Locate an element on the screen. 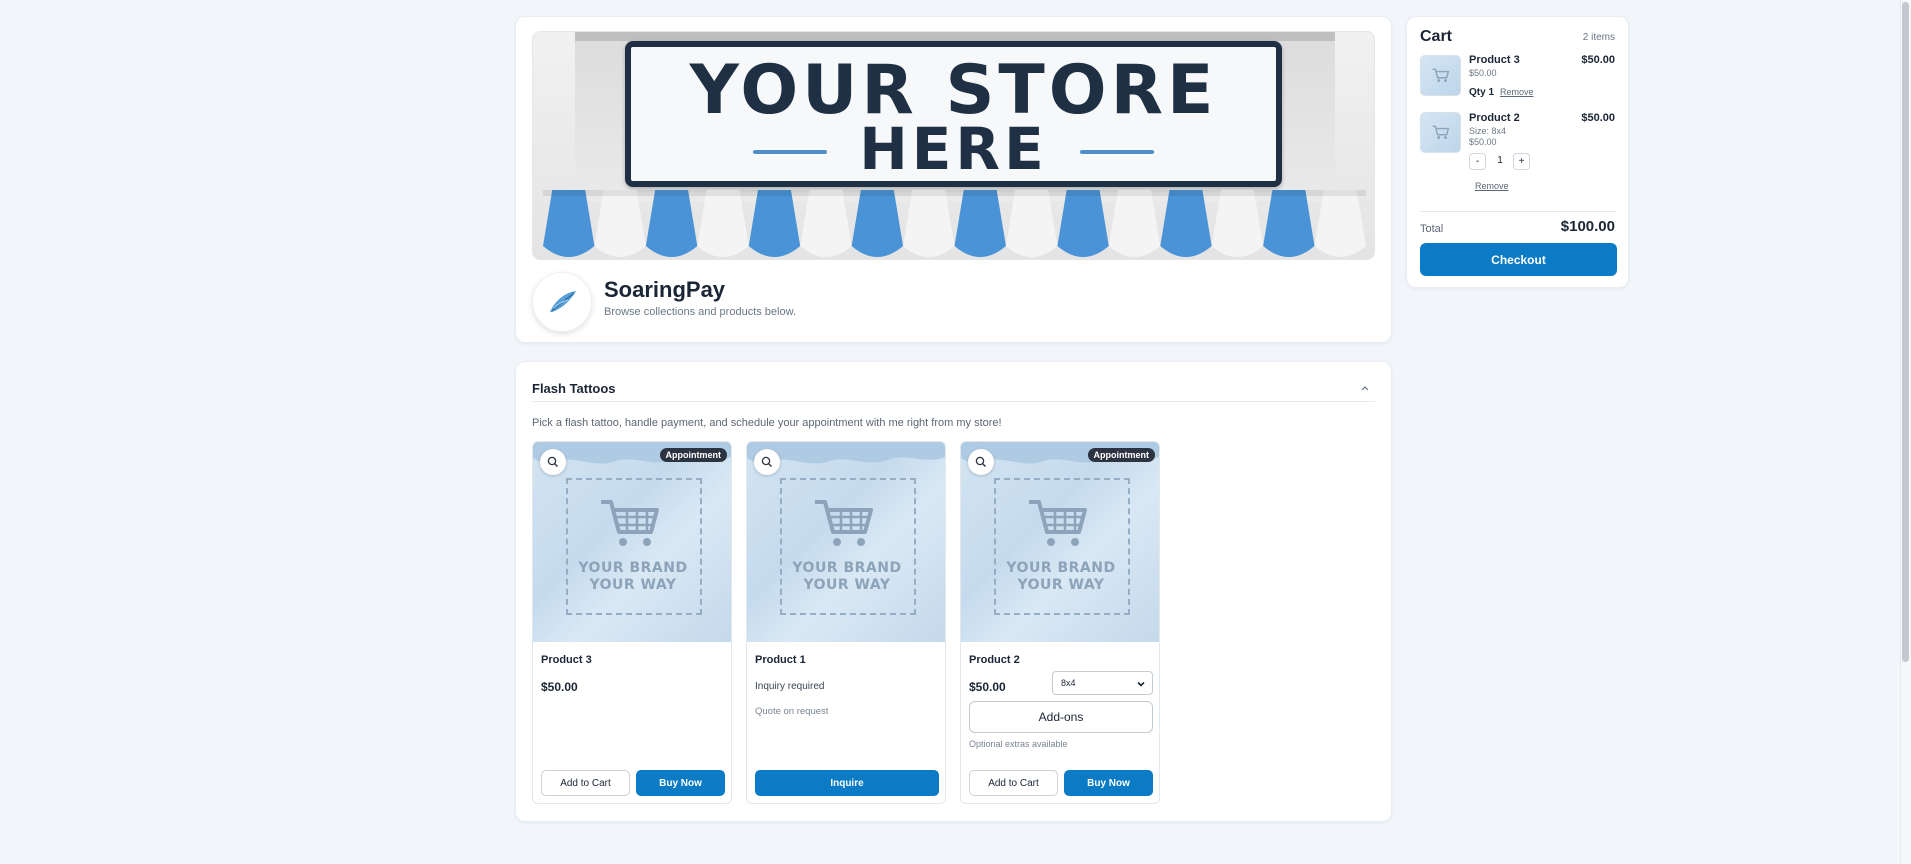 The image size is (1911, 864). product-name: Product 1 is located at coordinates (780, 660).